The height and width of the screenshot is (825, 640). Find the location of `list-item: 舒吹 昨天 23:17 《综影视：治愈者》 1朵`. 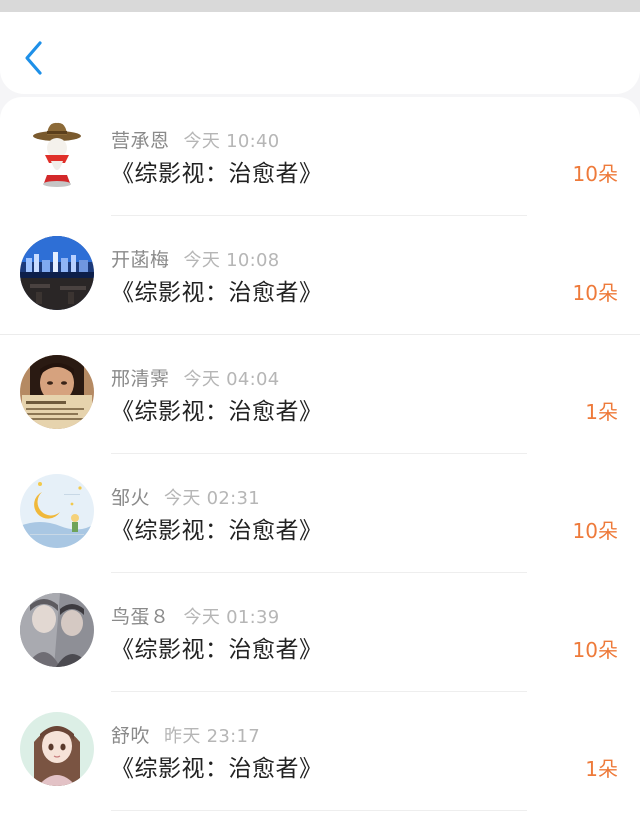

list-item: 舒吹 昨天 23:17 《综影视：治愈者》 1朵 is located at coordinates (320, 751).